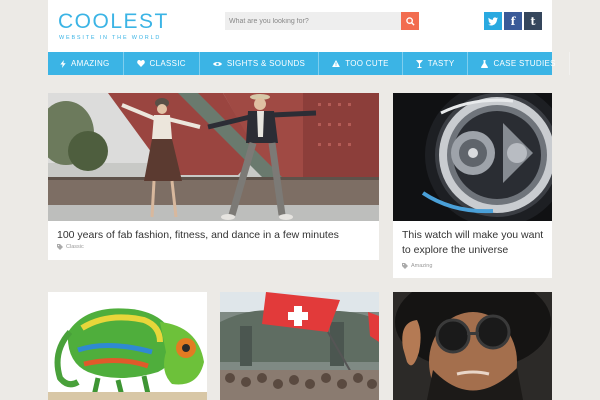 This screenshot has width=600, height=400. I want to click on tumblr-button: t, so click(533, 21).